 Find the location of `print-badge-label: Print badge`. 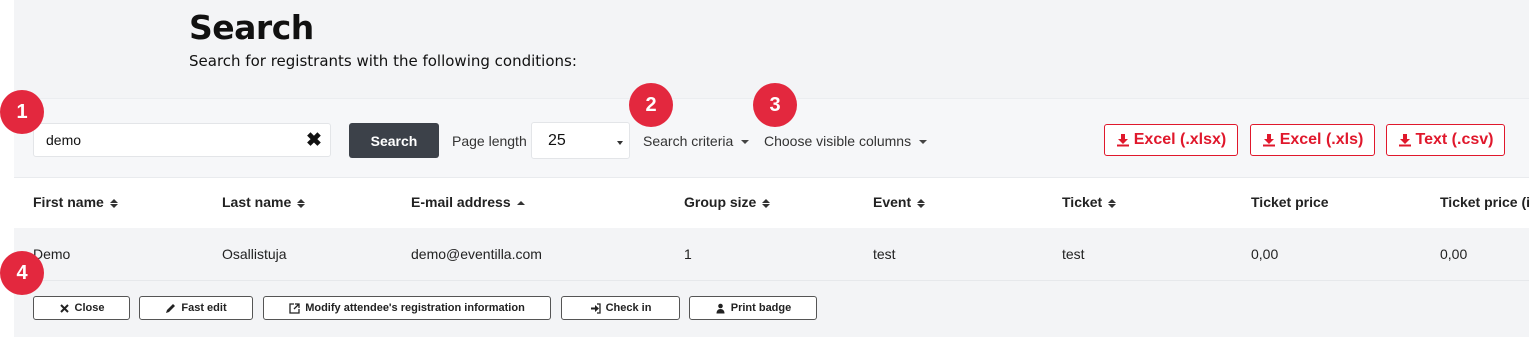

print-badge-label: Print badge is located at coordinates (761, 308).